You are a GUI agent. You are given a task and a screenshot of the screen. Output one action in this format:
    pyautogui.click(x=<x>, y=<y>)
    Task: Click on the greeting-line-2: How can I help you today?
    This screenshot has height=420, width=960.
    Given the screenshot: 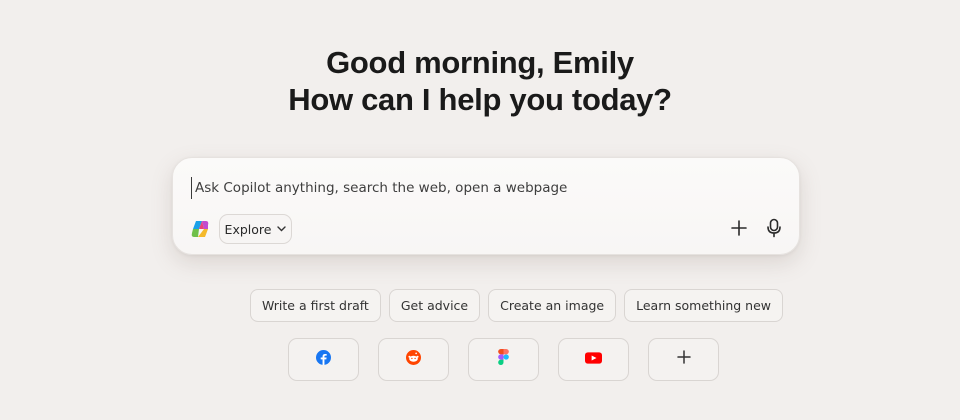 What is the action you would take?
    pyautogui.click(x=480, y=99)
    